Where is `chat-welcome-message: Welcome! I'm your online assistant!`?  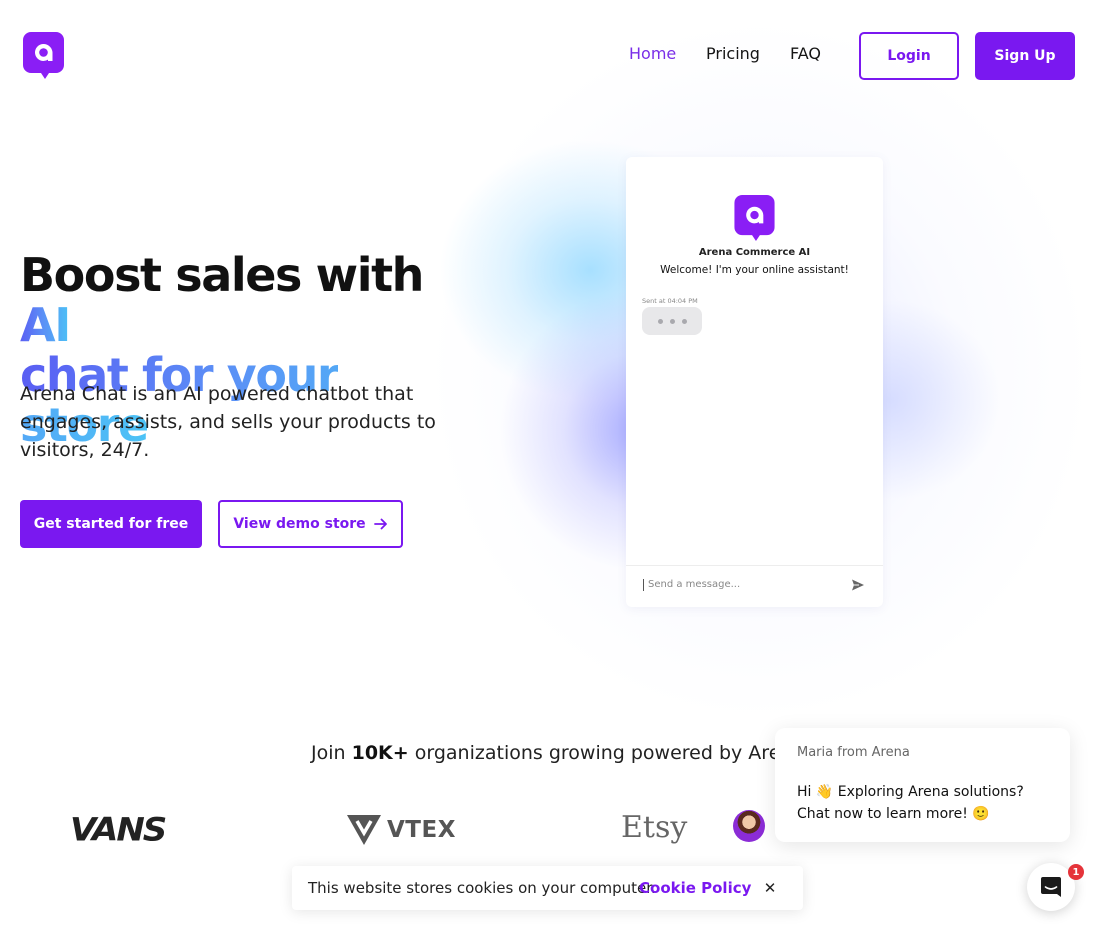
chat-welcome-message: Welcome! I'm your online assistant! is located at coordinates (754, 270).